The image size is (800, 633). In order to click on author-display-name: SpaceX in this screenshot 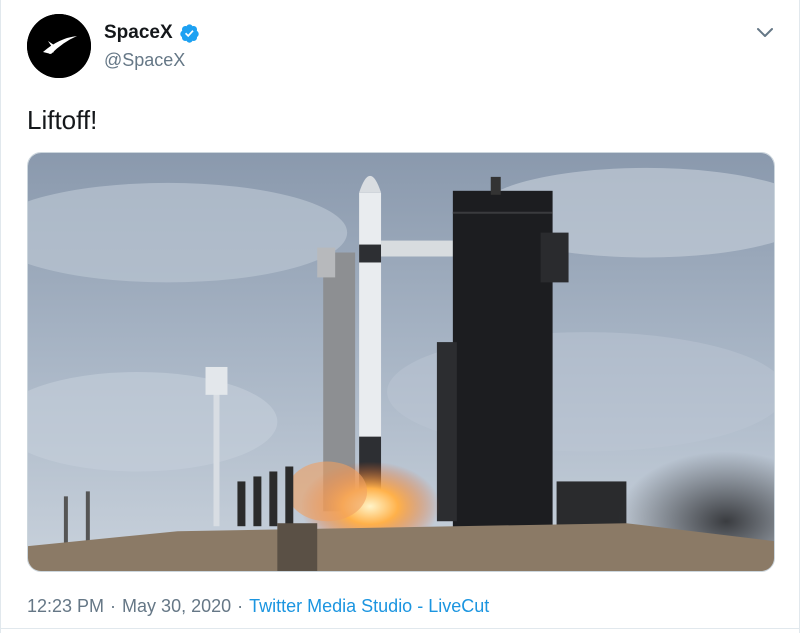, I will do `click(138, 33)`.